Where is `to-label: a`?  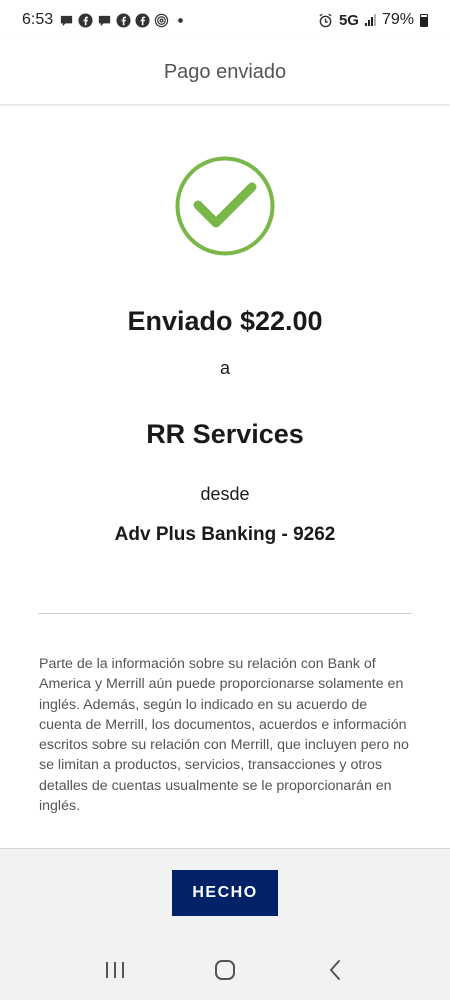
to-label: a is located at coordinates (224, 368).